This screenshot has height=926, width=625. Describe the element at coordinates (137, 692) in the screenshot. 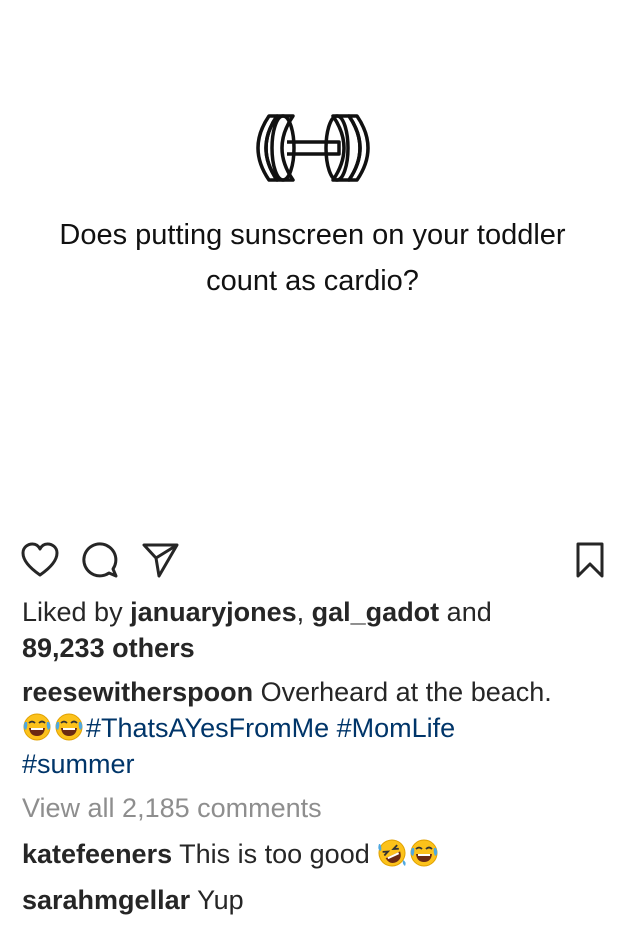

I see `caption-username: reesewitherspoon` at that location.